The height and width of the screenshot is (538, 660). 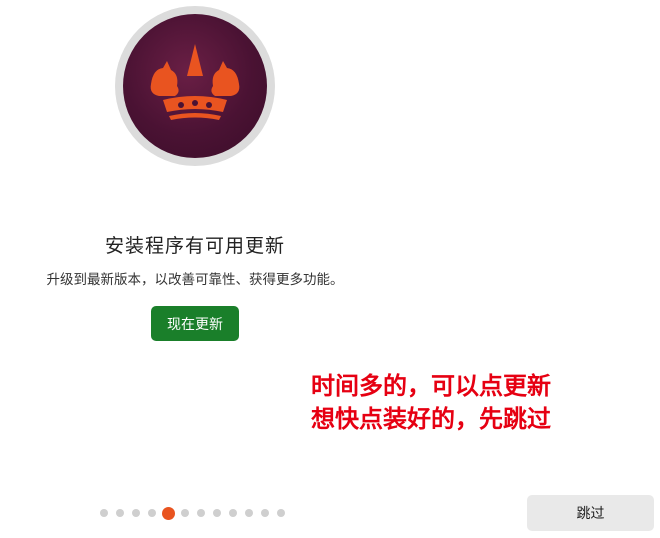 I want to click on page-title: 安装程序有可用更新, so click(x=194, y=246).